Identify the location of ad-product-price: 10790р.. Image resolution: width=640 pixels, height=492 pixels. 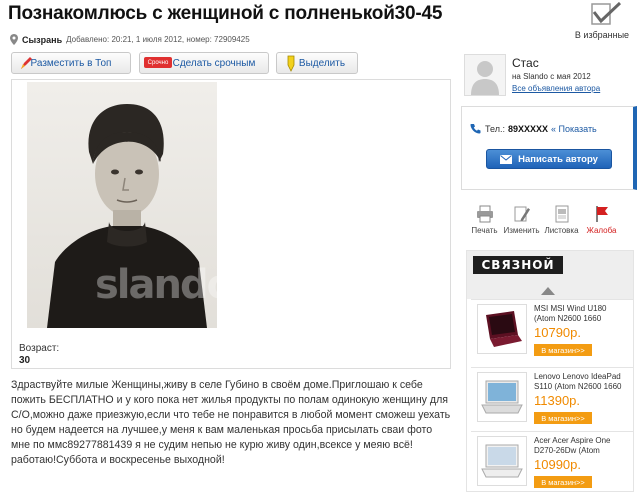
(557, 332).